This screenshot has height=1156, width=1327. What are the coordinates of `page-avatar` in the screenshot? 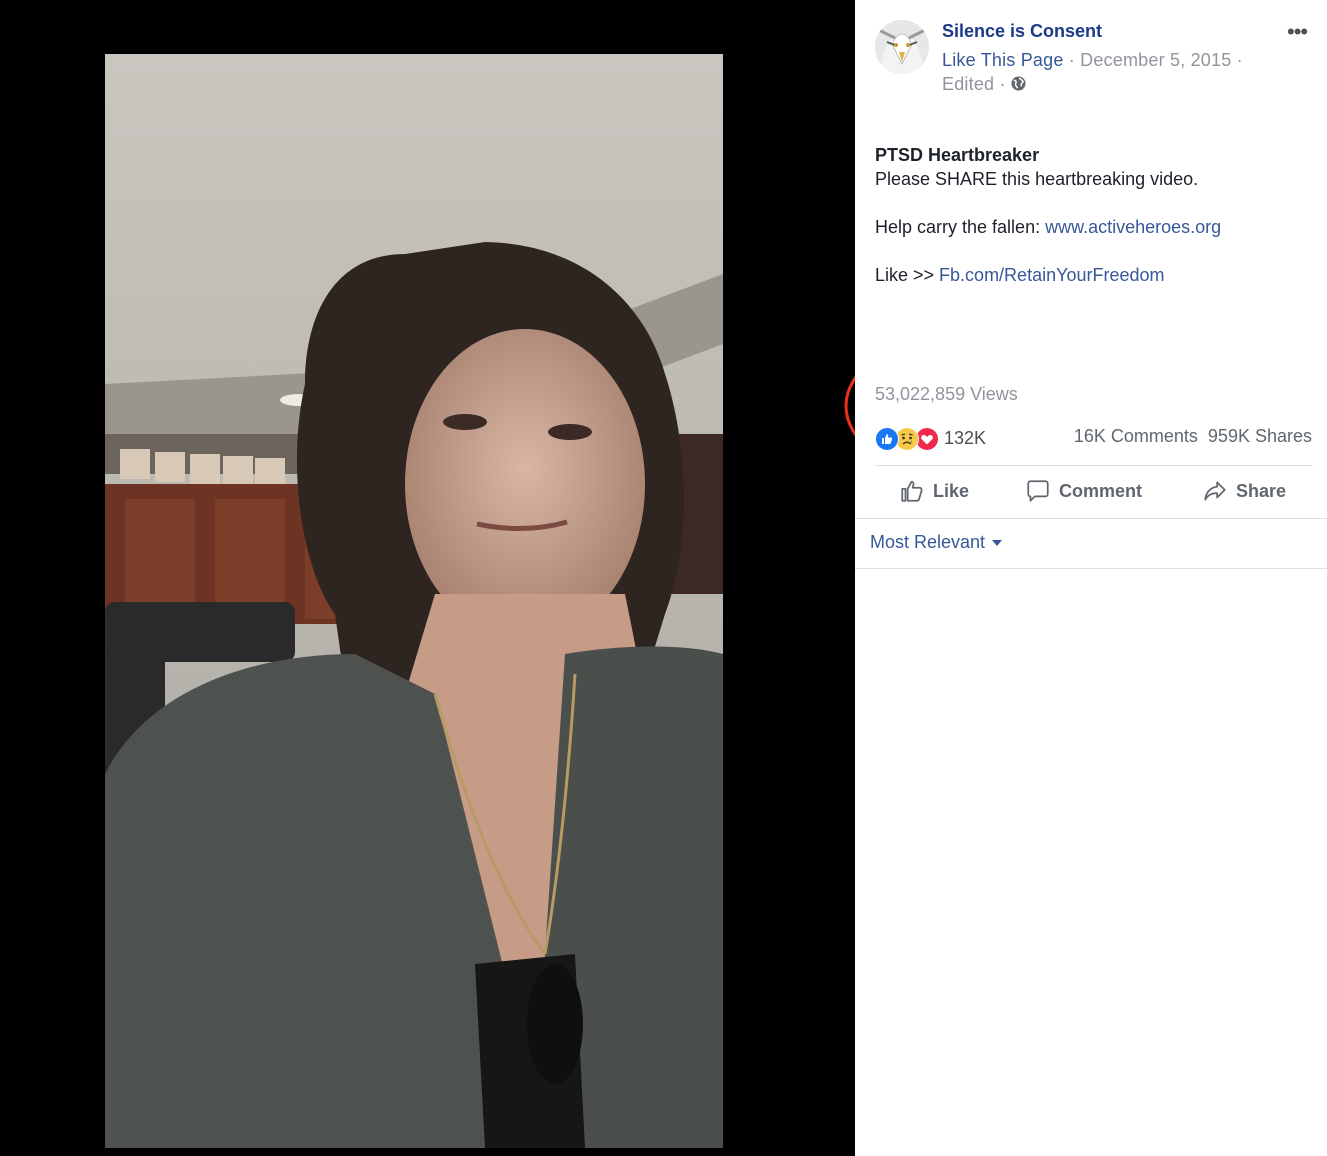 It's located at (902, 47).